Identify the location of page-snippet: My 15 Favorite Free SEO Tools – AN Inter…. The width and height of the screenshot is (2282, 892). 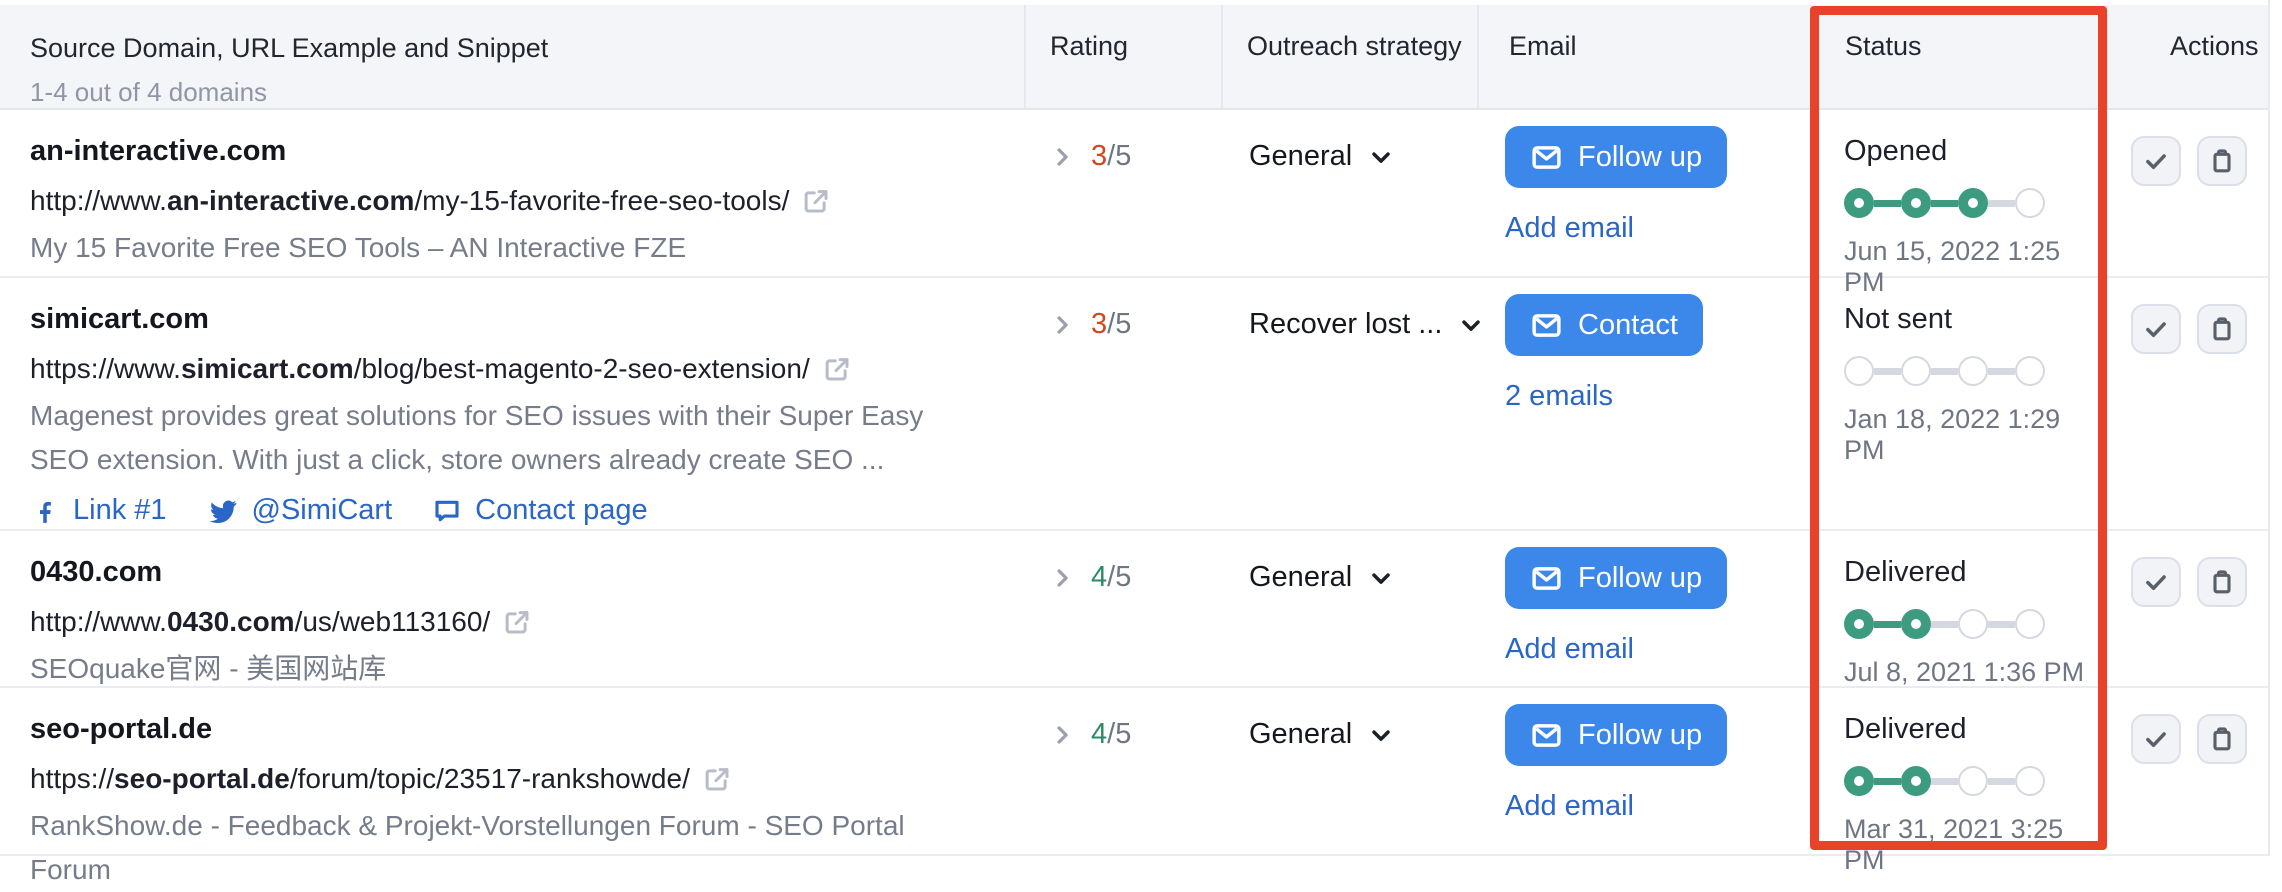
(358, 247).